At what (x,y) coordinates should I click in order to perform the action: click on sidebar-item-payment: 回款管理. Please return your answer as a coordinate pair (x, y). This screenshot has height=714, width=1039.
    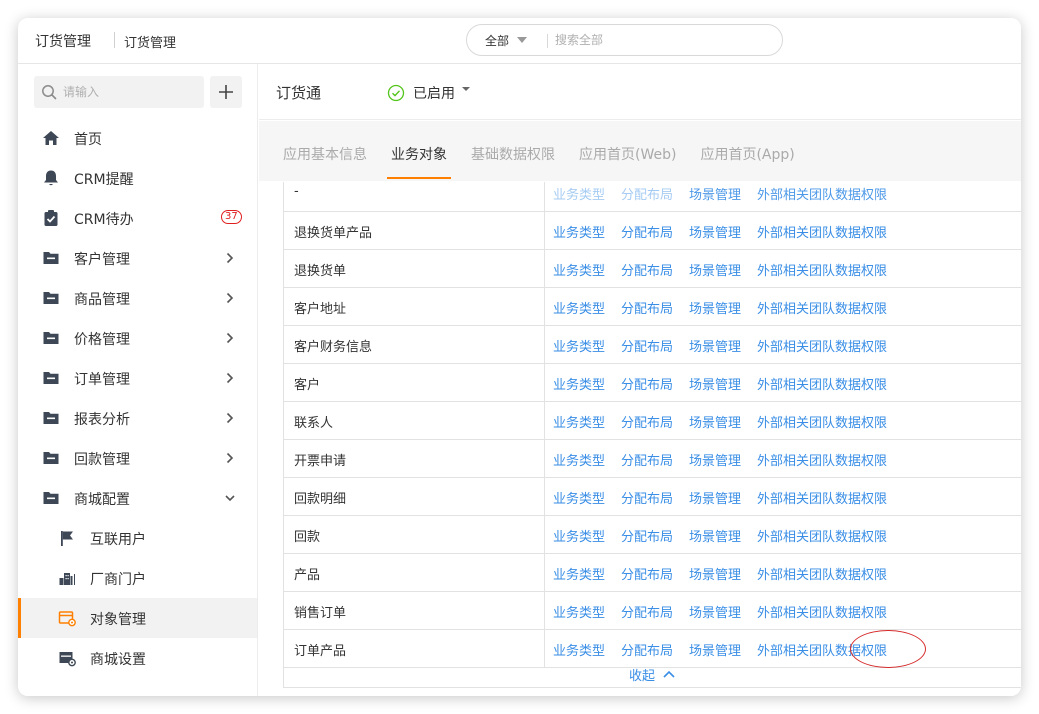
    Looking at the image, I should click on (137, 458).